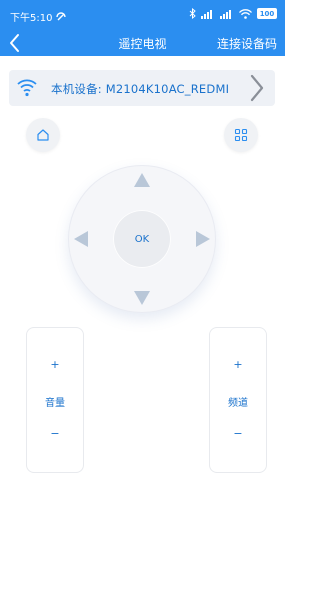  I want to click on wifi-status-icon, so click(245, 13).